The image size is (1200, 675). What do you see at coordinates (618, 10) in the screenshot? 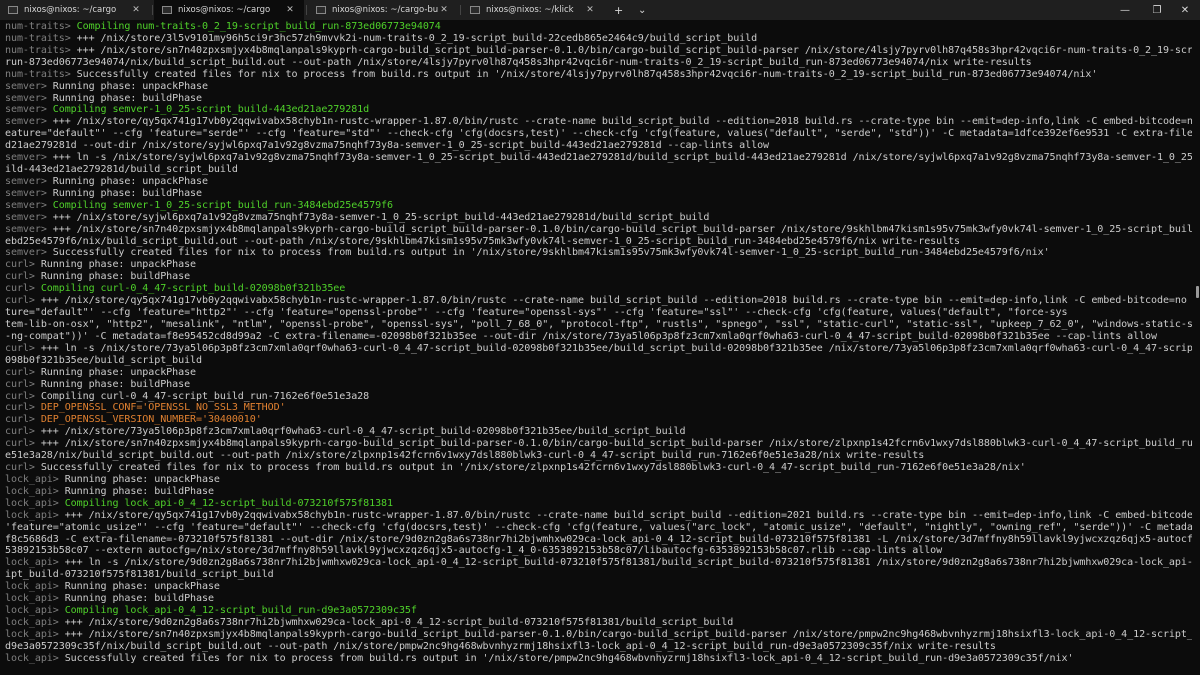
I see `new-tab-button: +` at bounding box center [618, 10].